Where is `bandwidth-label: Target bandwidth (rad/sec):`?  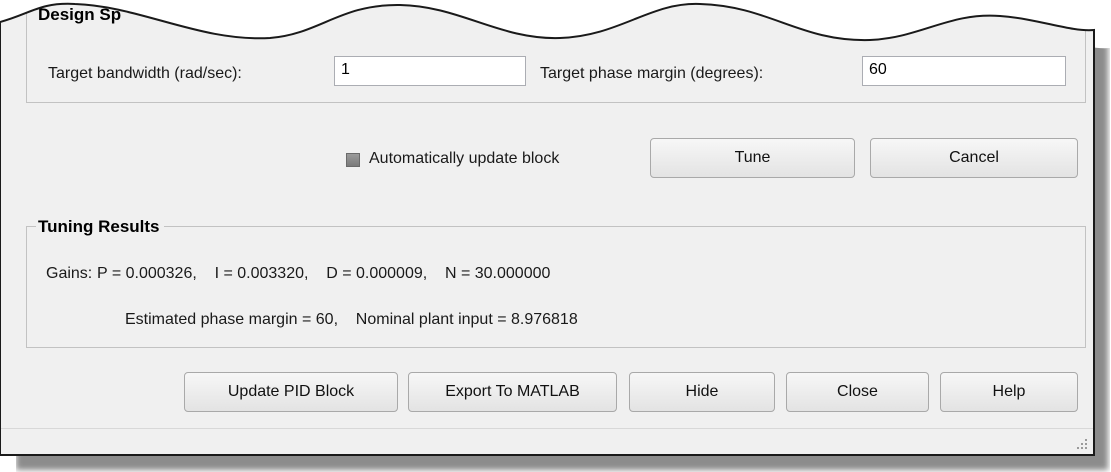 bandwidth-label: Target bandwidth (rad/sec): is located at coordinates (145, 73).